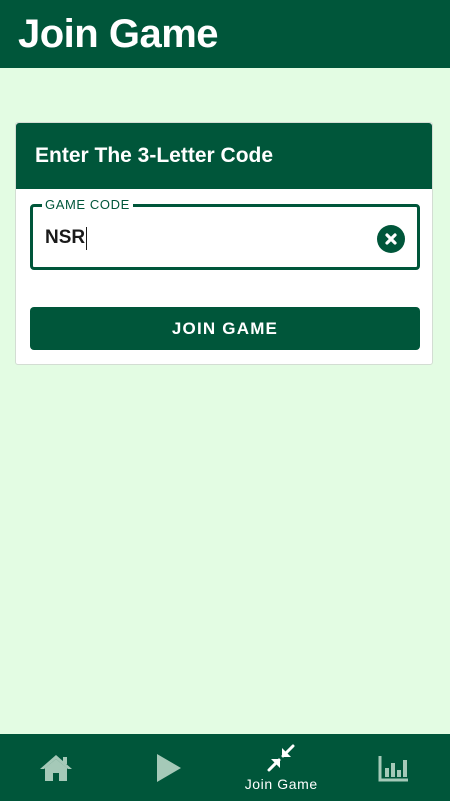 The height and width of the screenshot is (801, 450). I want to click on play-icon, so click(168, 767).